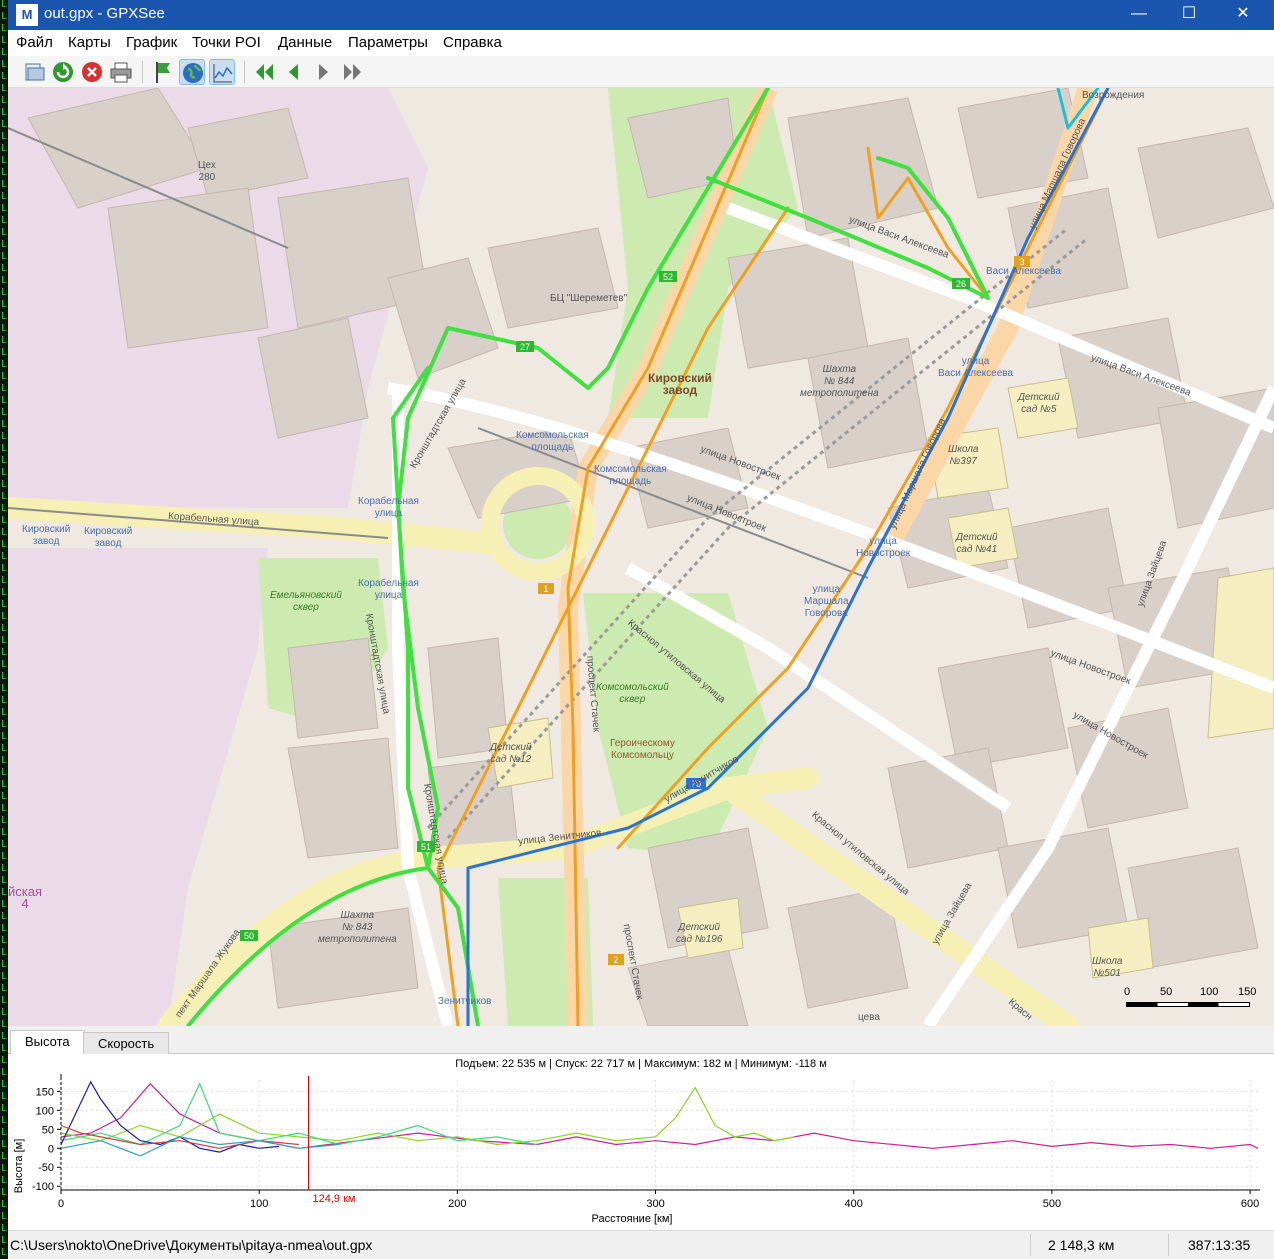  I want to click on scale-bar: 0 50 100 150, so click(1190, 1001).